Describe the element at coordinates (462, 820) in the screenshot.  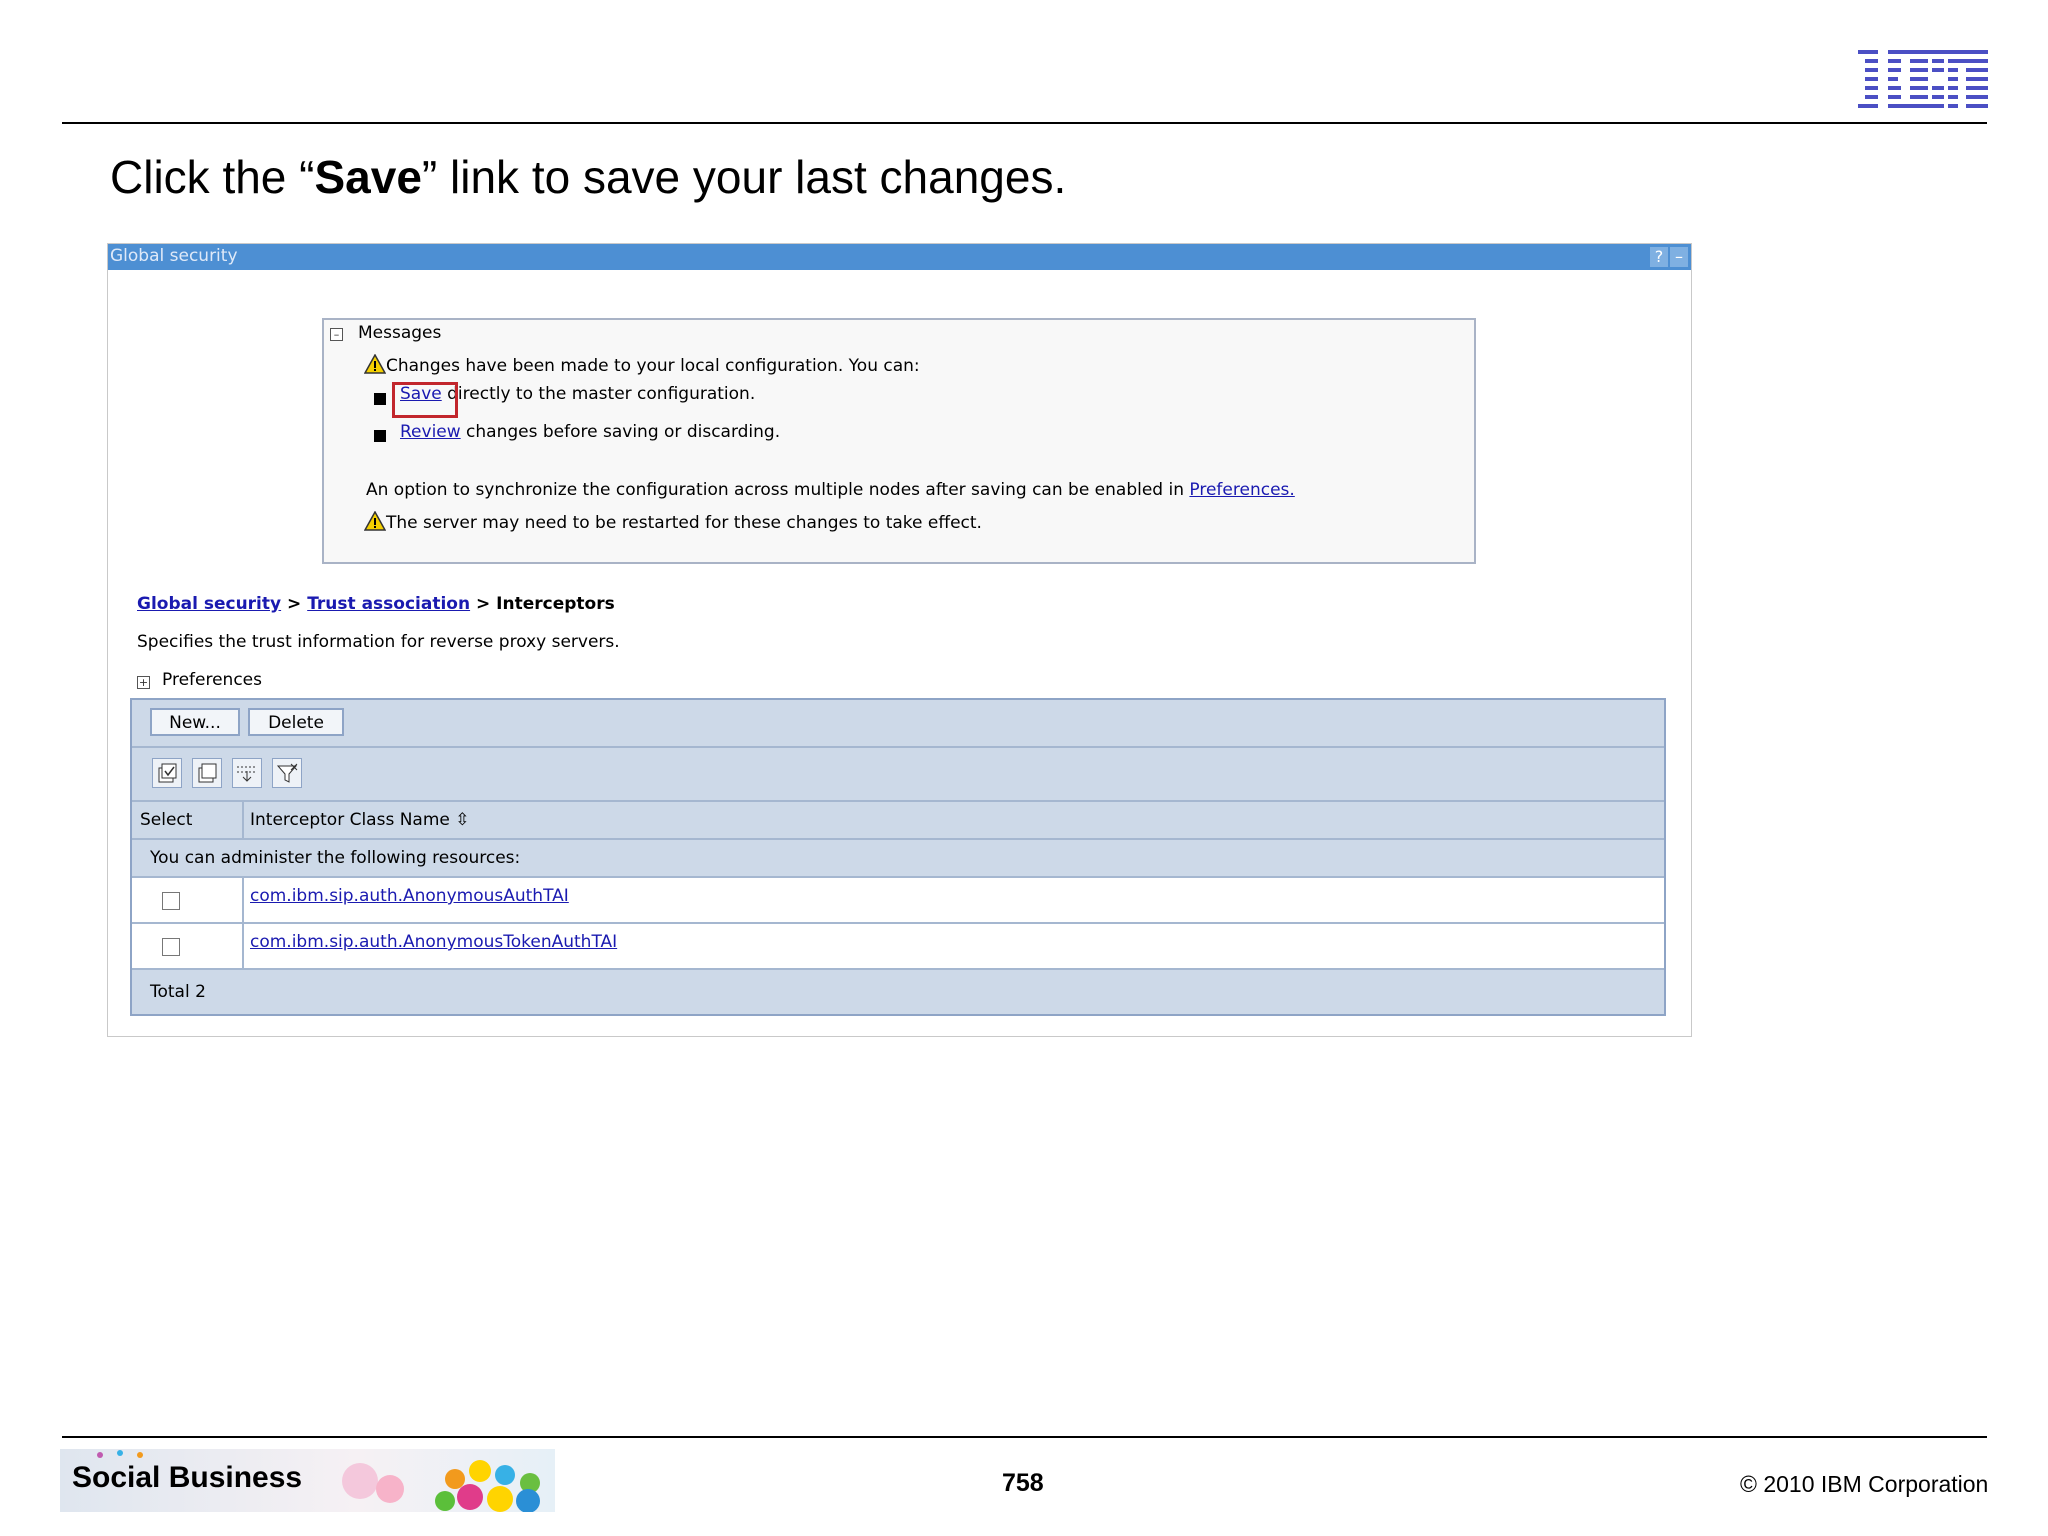
I see `sort-icon: ⇳` at that location.